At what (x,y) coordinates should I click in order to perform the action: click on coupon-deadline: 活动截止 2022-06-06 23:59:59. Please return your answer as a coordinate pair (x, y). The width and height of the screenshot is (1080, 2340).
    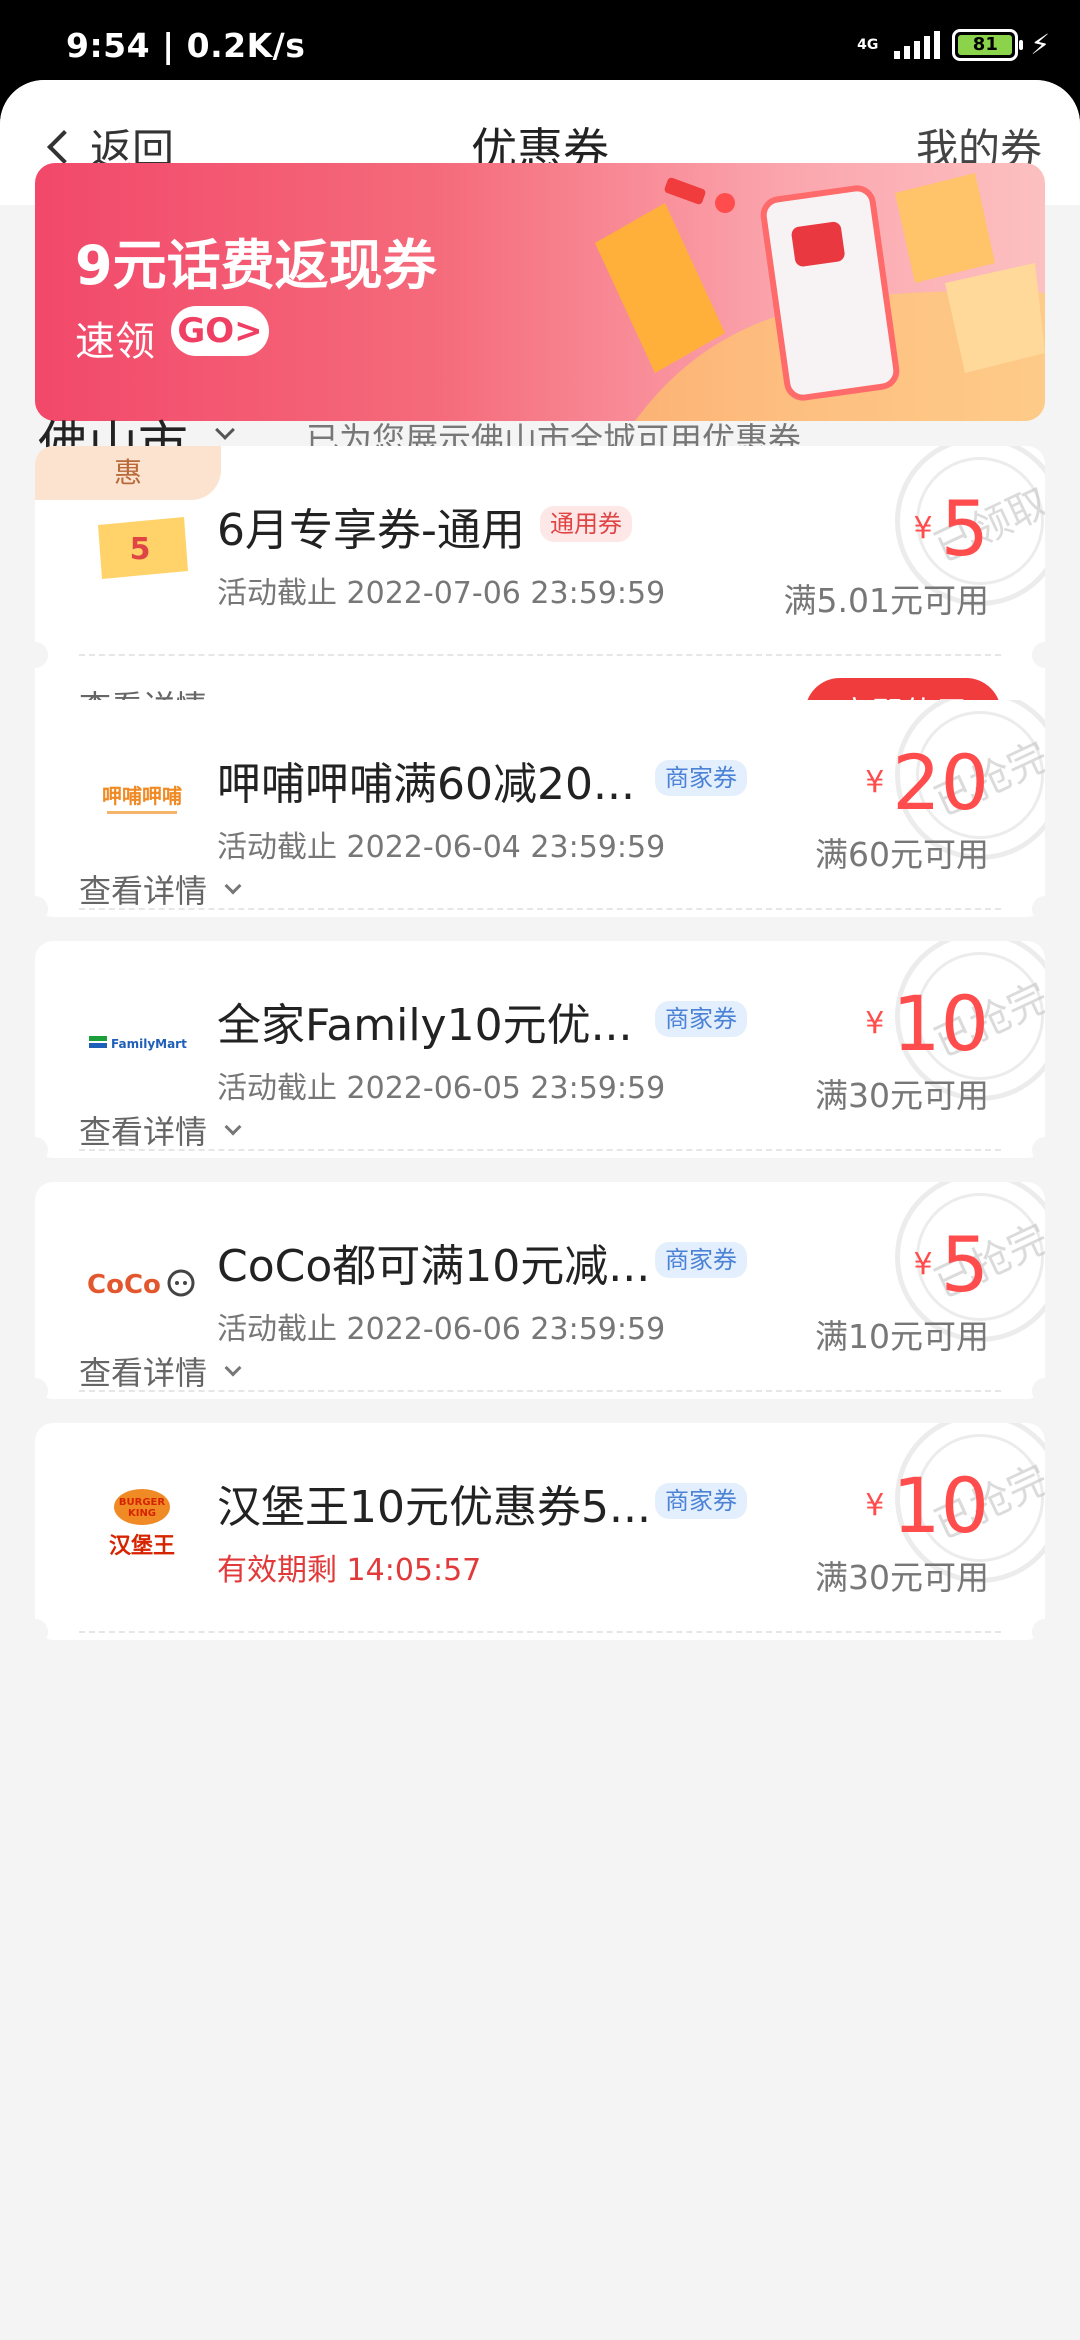
    Looking at the image, I should click on (441, 1329).